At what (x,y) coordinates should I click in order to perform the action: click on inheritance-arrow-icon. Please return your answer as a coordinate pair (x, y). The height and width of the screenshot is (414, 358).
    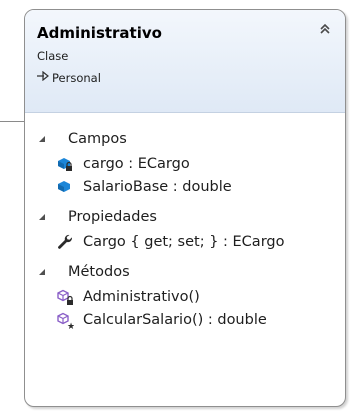
    Looking at the image, I should click on (43, 77).